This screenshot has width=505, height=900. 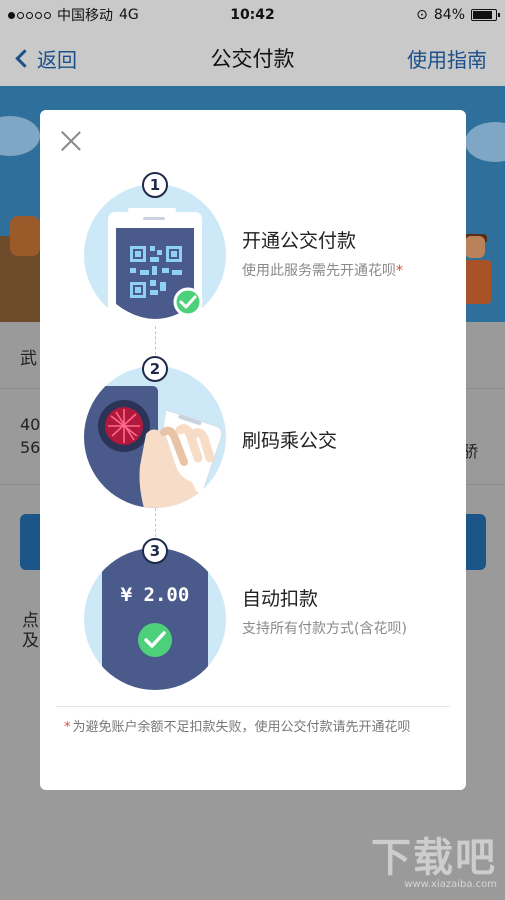 What do you see at coordinates (155, 551) in the screenshot?
I see `step3-number: 3` at bounding box center [155, 551].